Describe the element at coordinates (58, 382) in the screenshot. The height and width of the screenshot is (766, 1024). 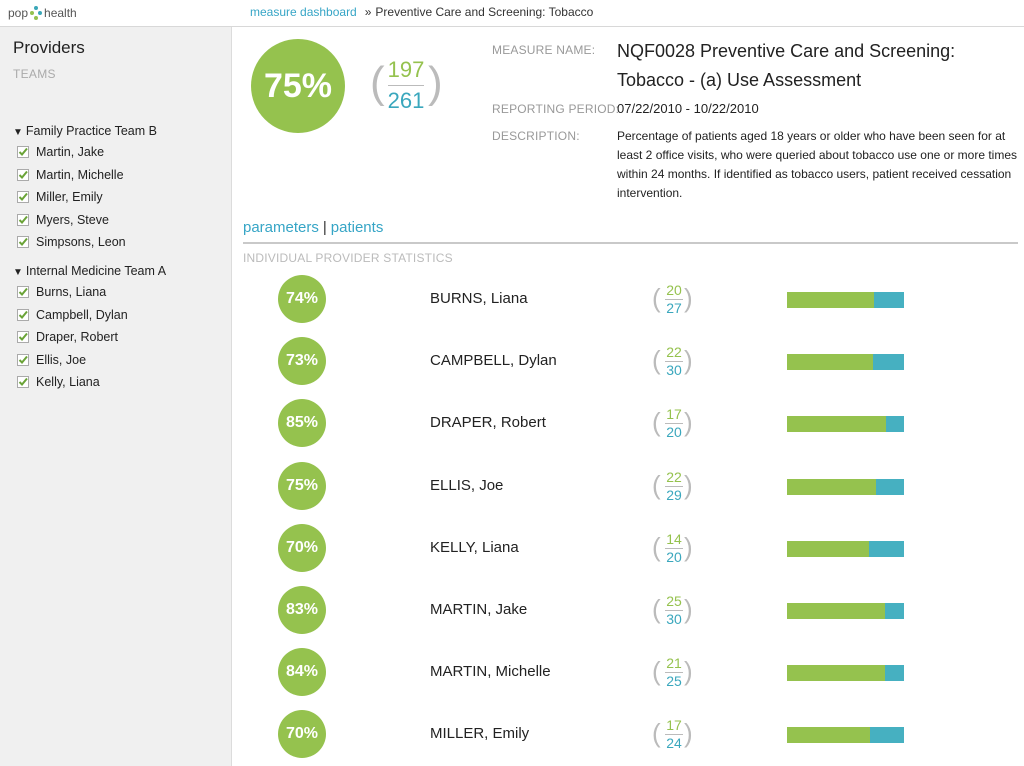
I see `sidebar-provider-item: Kelly, Liana` at that location.